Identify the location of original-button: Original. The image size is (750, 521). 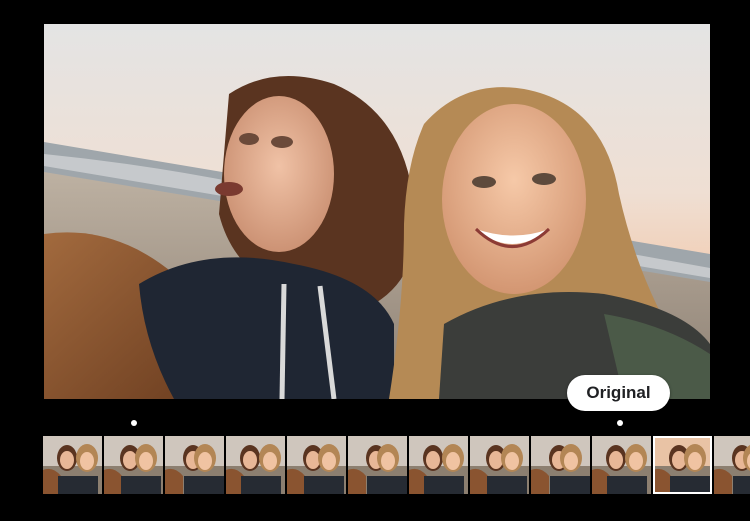
(618, 393).